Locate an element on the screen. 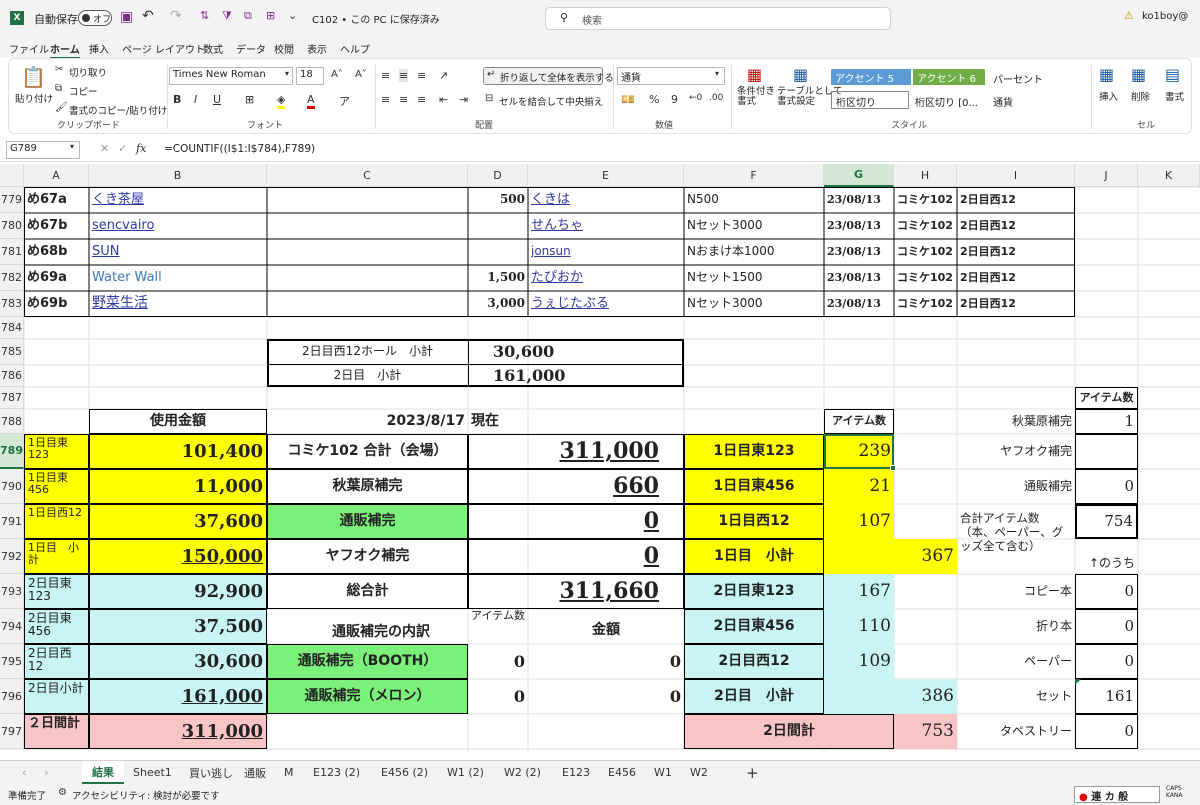 The height and width of the screenshot is (805, 1200). align-left-icon: ≡ is located at coordinates (385, 99).